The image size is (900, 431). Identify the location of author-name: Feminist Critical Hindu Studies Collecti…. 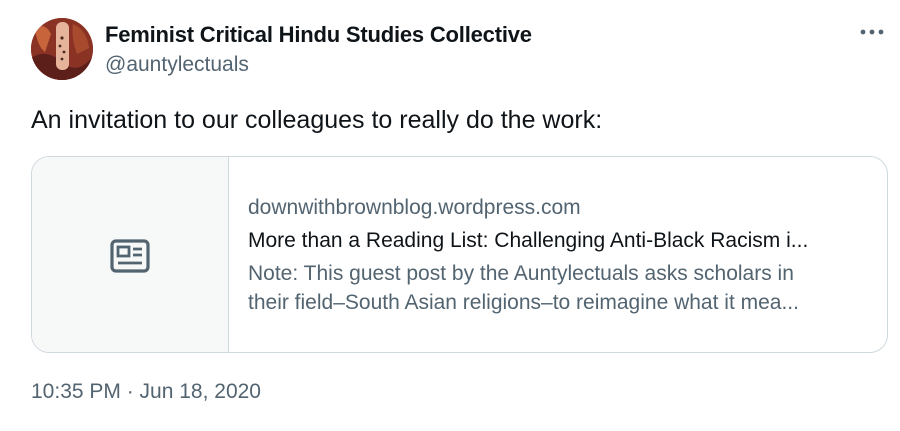
(318, 35).